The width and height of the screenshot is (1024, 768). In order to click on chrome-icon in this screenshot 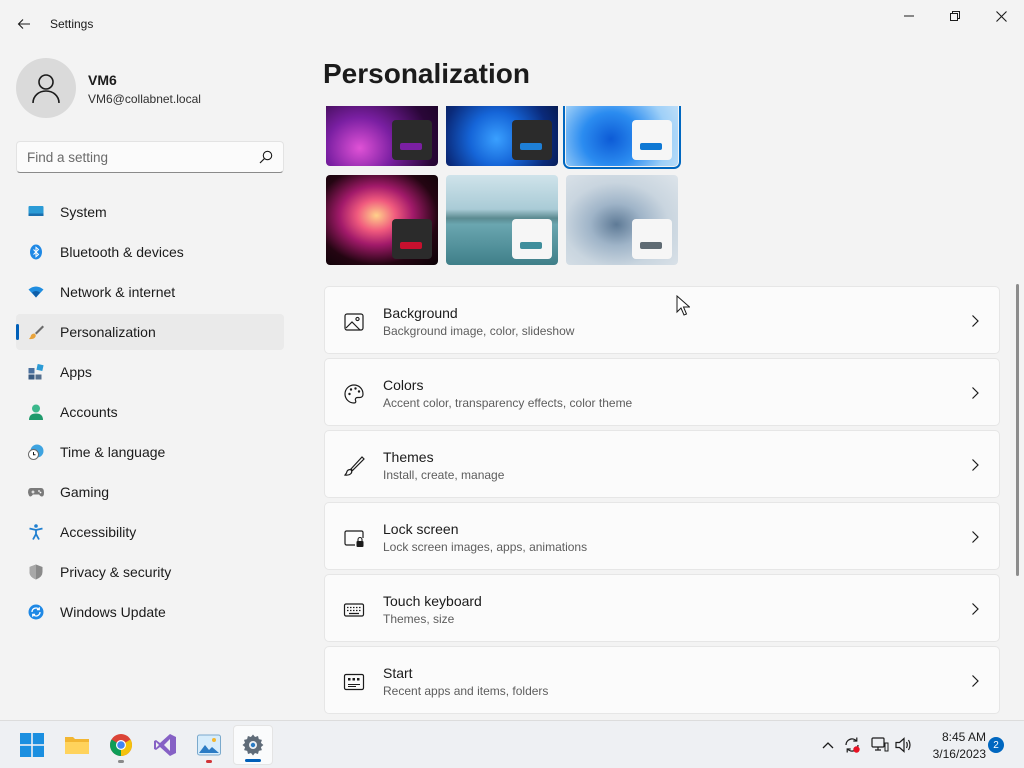, I will do `click(121, 745)`.